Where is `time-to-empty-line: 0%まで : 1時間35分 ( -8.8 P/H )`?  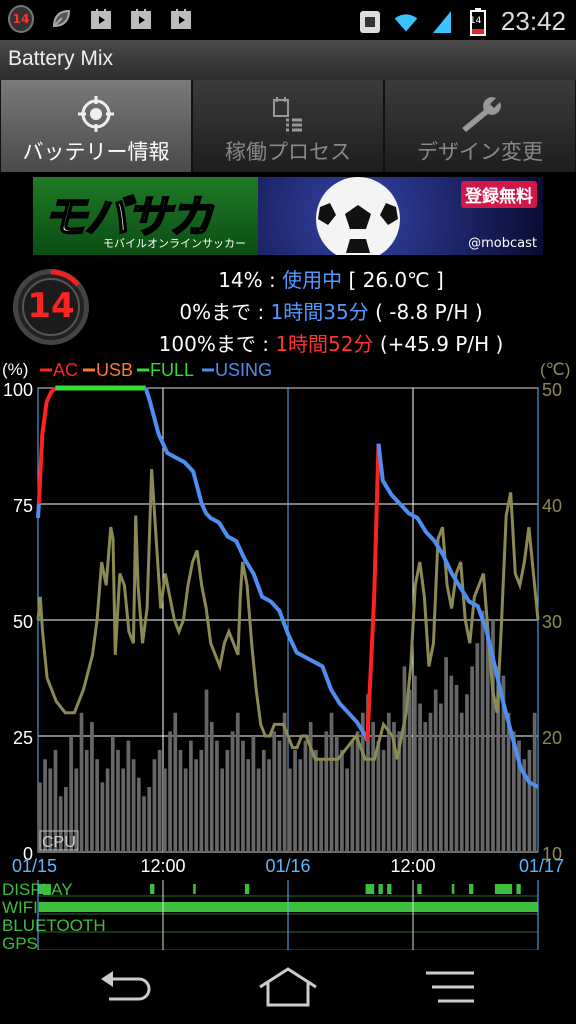
time-to-empty-line: 0%まで : 1時間35分 ( -8.8 P/H ) is located at coordinates (331, 312).